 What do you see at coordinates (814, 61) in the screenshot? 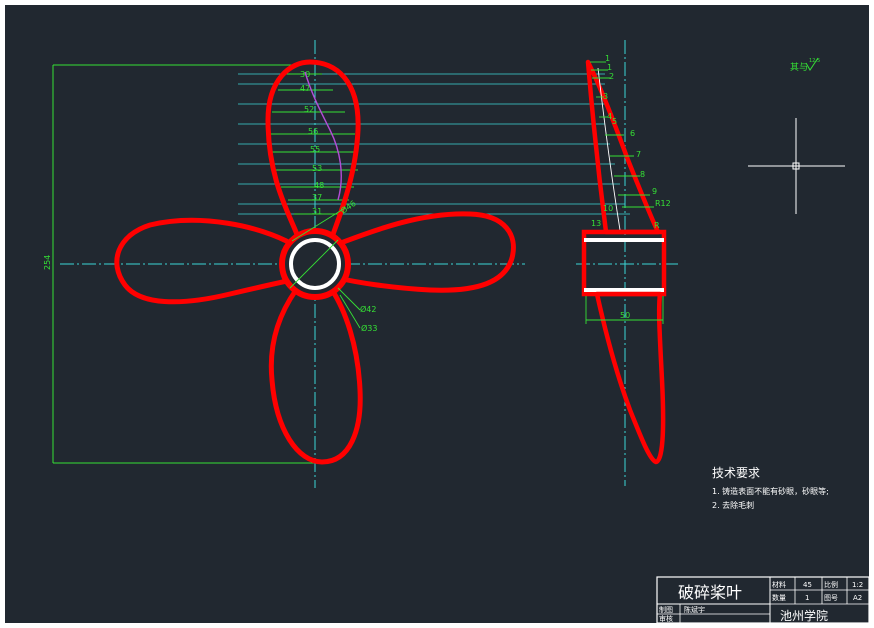
I see `roughness-value: 12.5` at bounding box center [814, 61].